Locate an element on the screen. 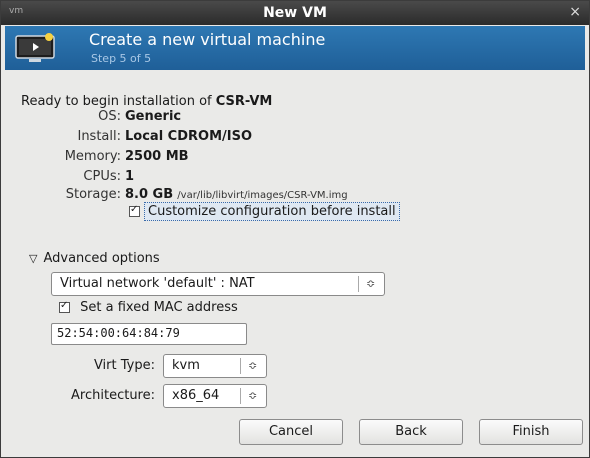  storage-path: /var/lib/libvirt/images/CSR-VM.img is located at coordinates (262, 195).